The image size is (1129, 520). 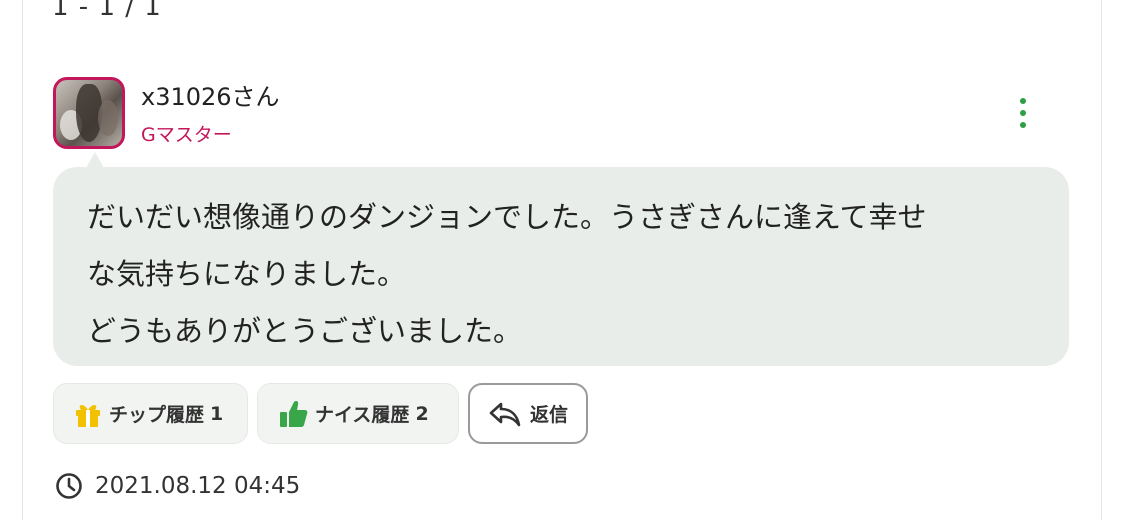 I want to click on reply-icon, so click(x=505, y=414).